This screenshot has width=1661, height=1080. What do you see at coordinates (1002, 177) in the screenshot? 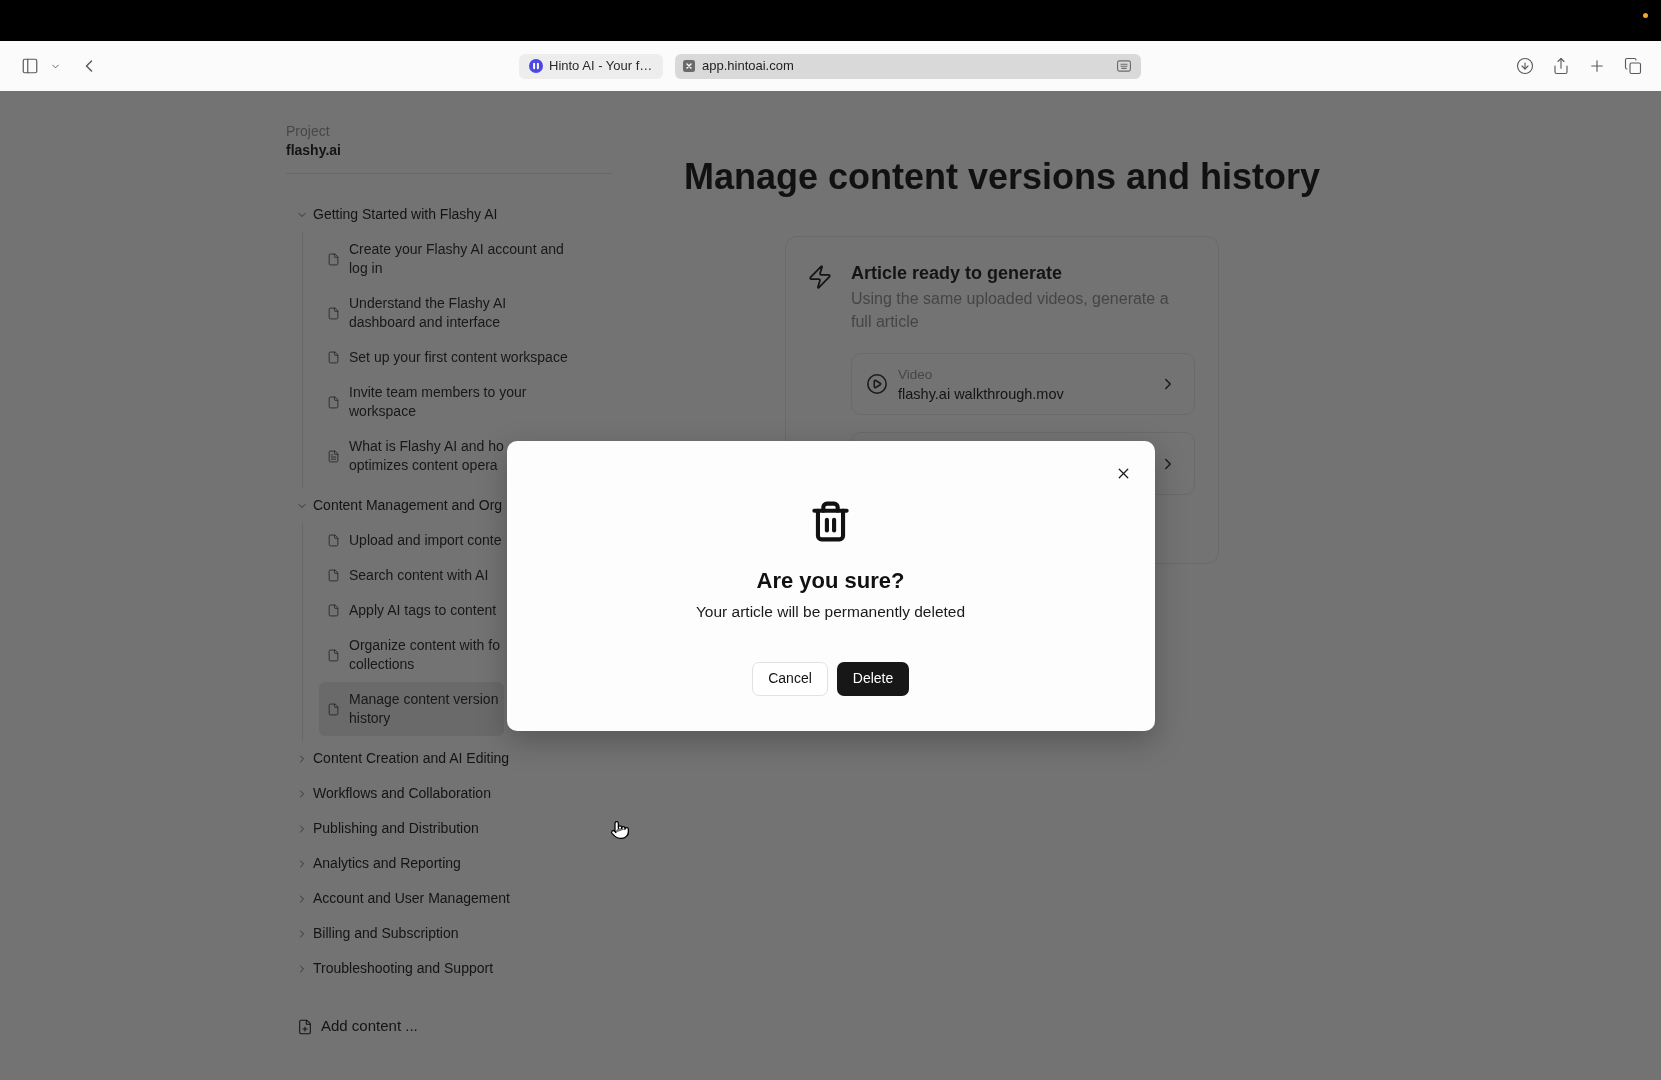
I see `page-title: Manage content versions and history` at bounding box center [1002, 177].